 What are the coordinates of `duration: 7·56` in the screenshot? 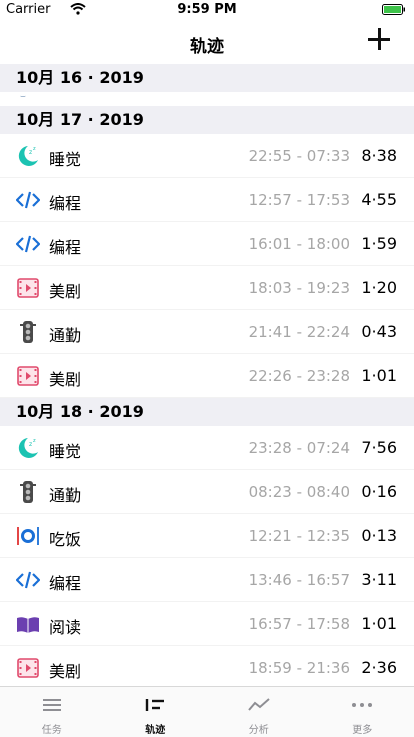 It's located at (379, 447).